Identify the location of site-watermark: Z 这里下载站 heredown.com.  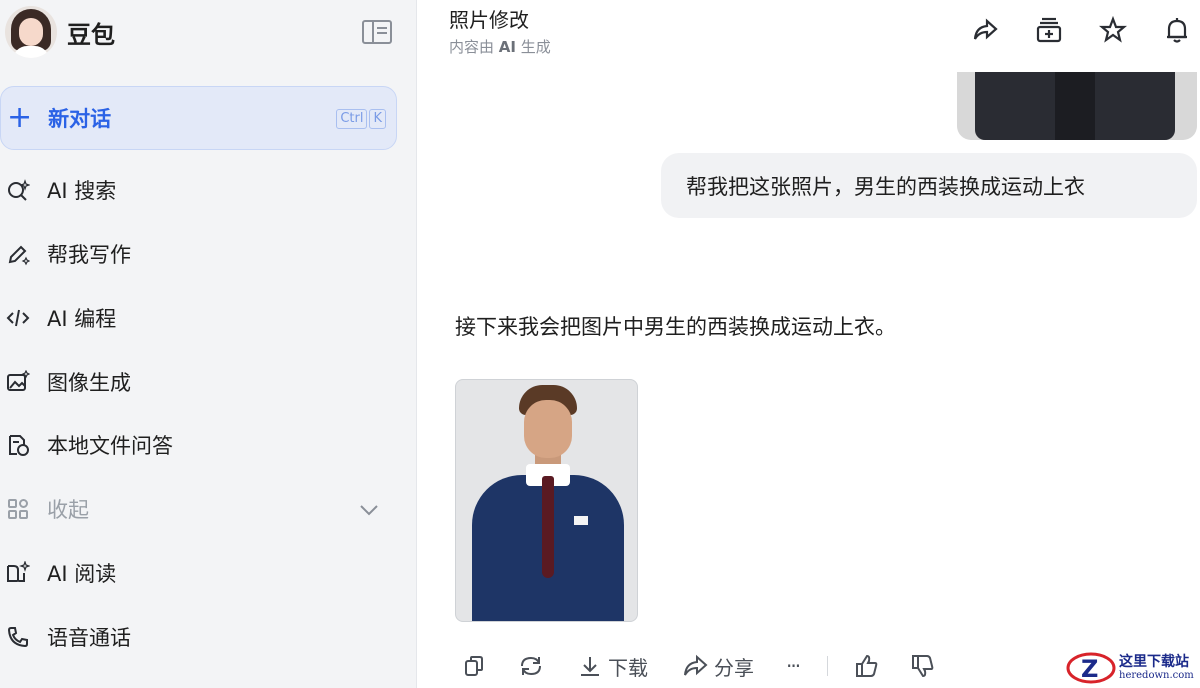
(1129, 668).